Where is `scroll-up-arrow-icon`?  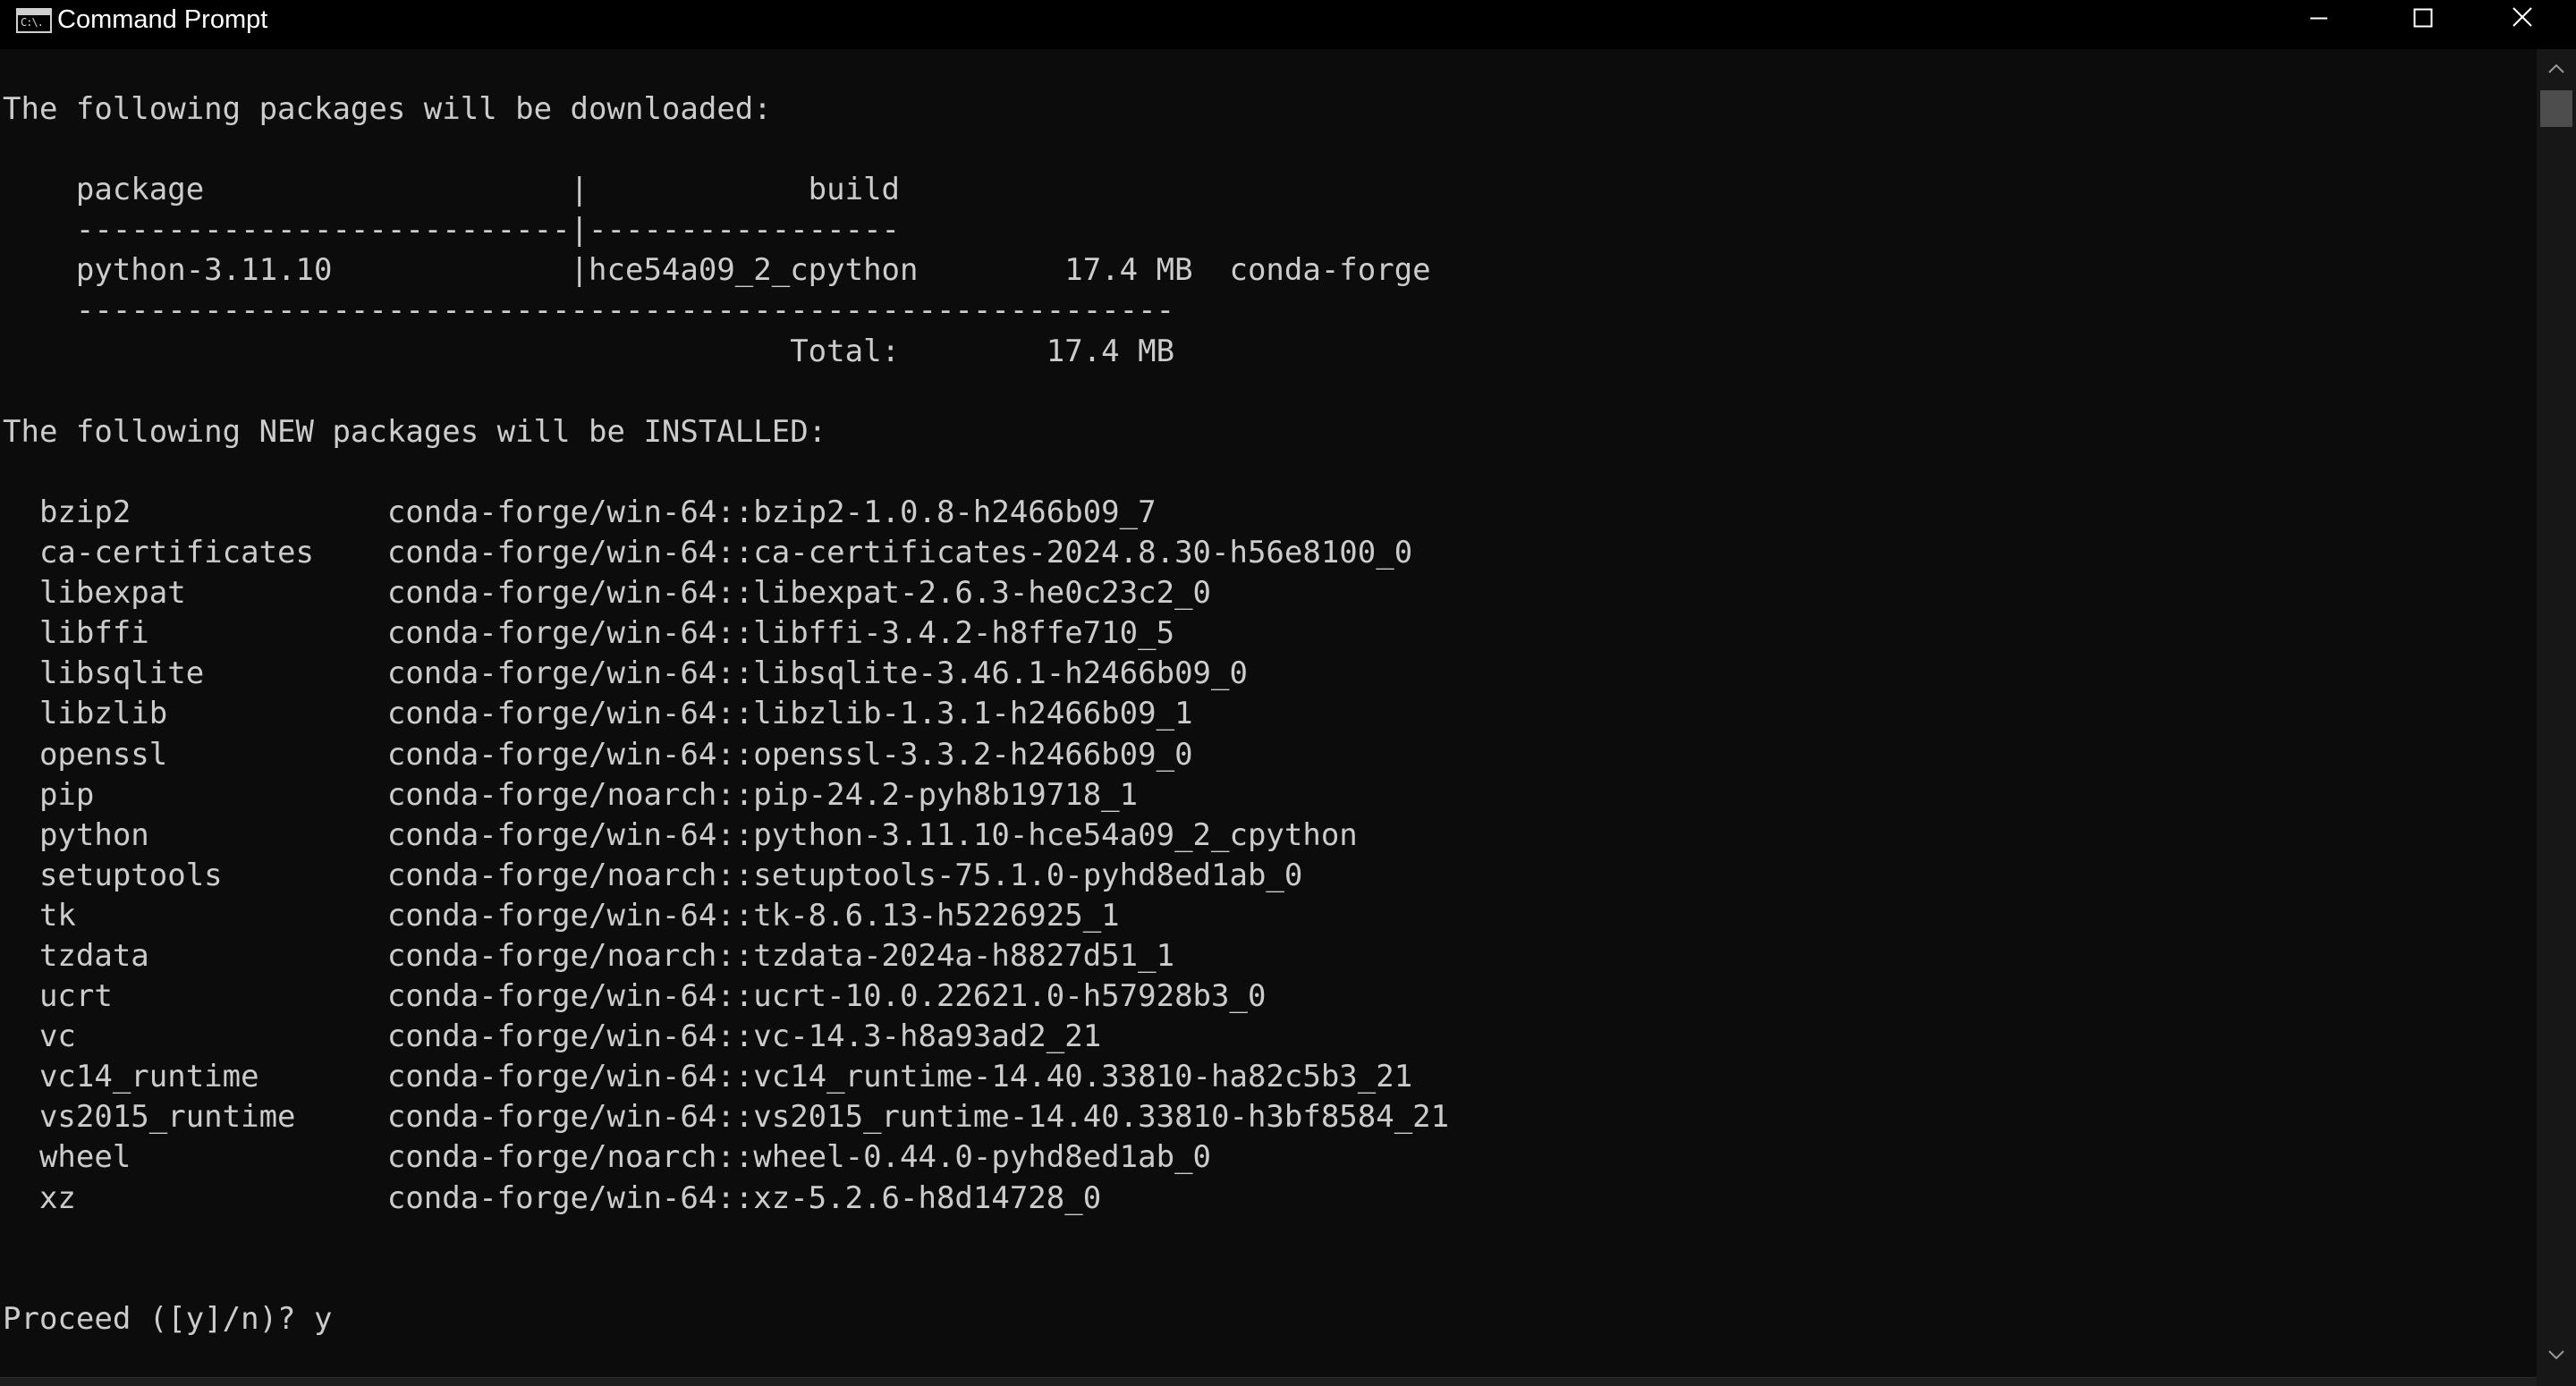 scroll-up-arrow-icon is located at coordinates (2556, 68).